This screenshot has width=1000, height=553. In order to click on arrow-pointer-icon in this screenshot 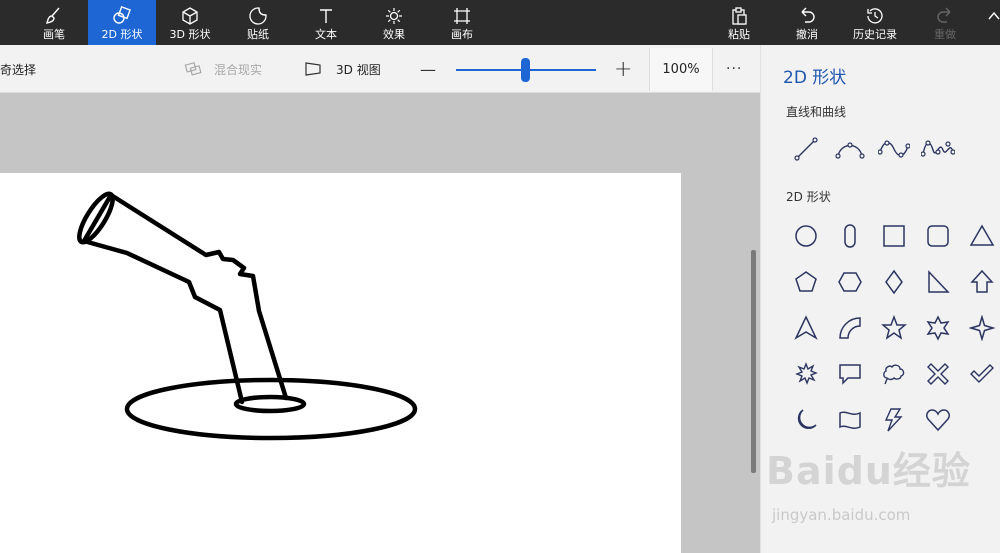, I will do `click(806, 327)`.